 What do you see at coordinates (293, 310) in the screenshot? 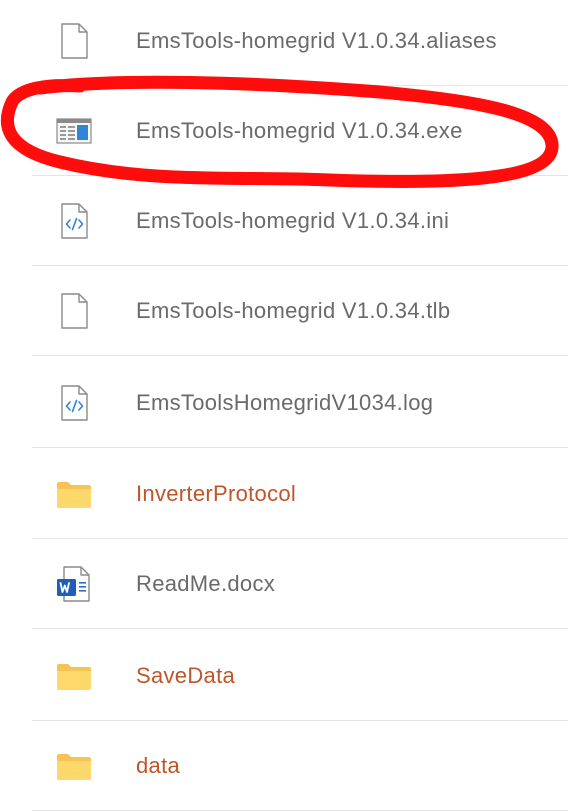
I see `file-name: EmsTools-homegrid V1.0.34.tlb` at bounding box center [293, 310].